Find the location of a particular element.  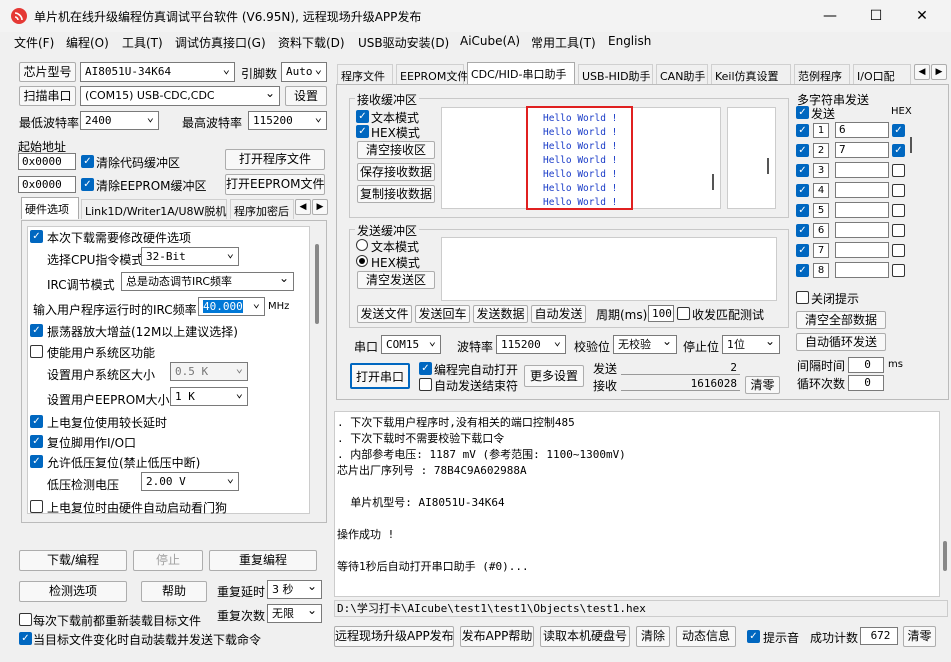

stop-bits-select: 1位 is located at coordinates (751, 344).